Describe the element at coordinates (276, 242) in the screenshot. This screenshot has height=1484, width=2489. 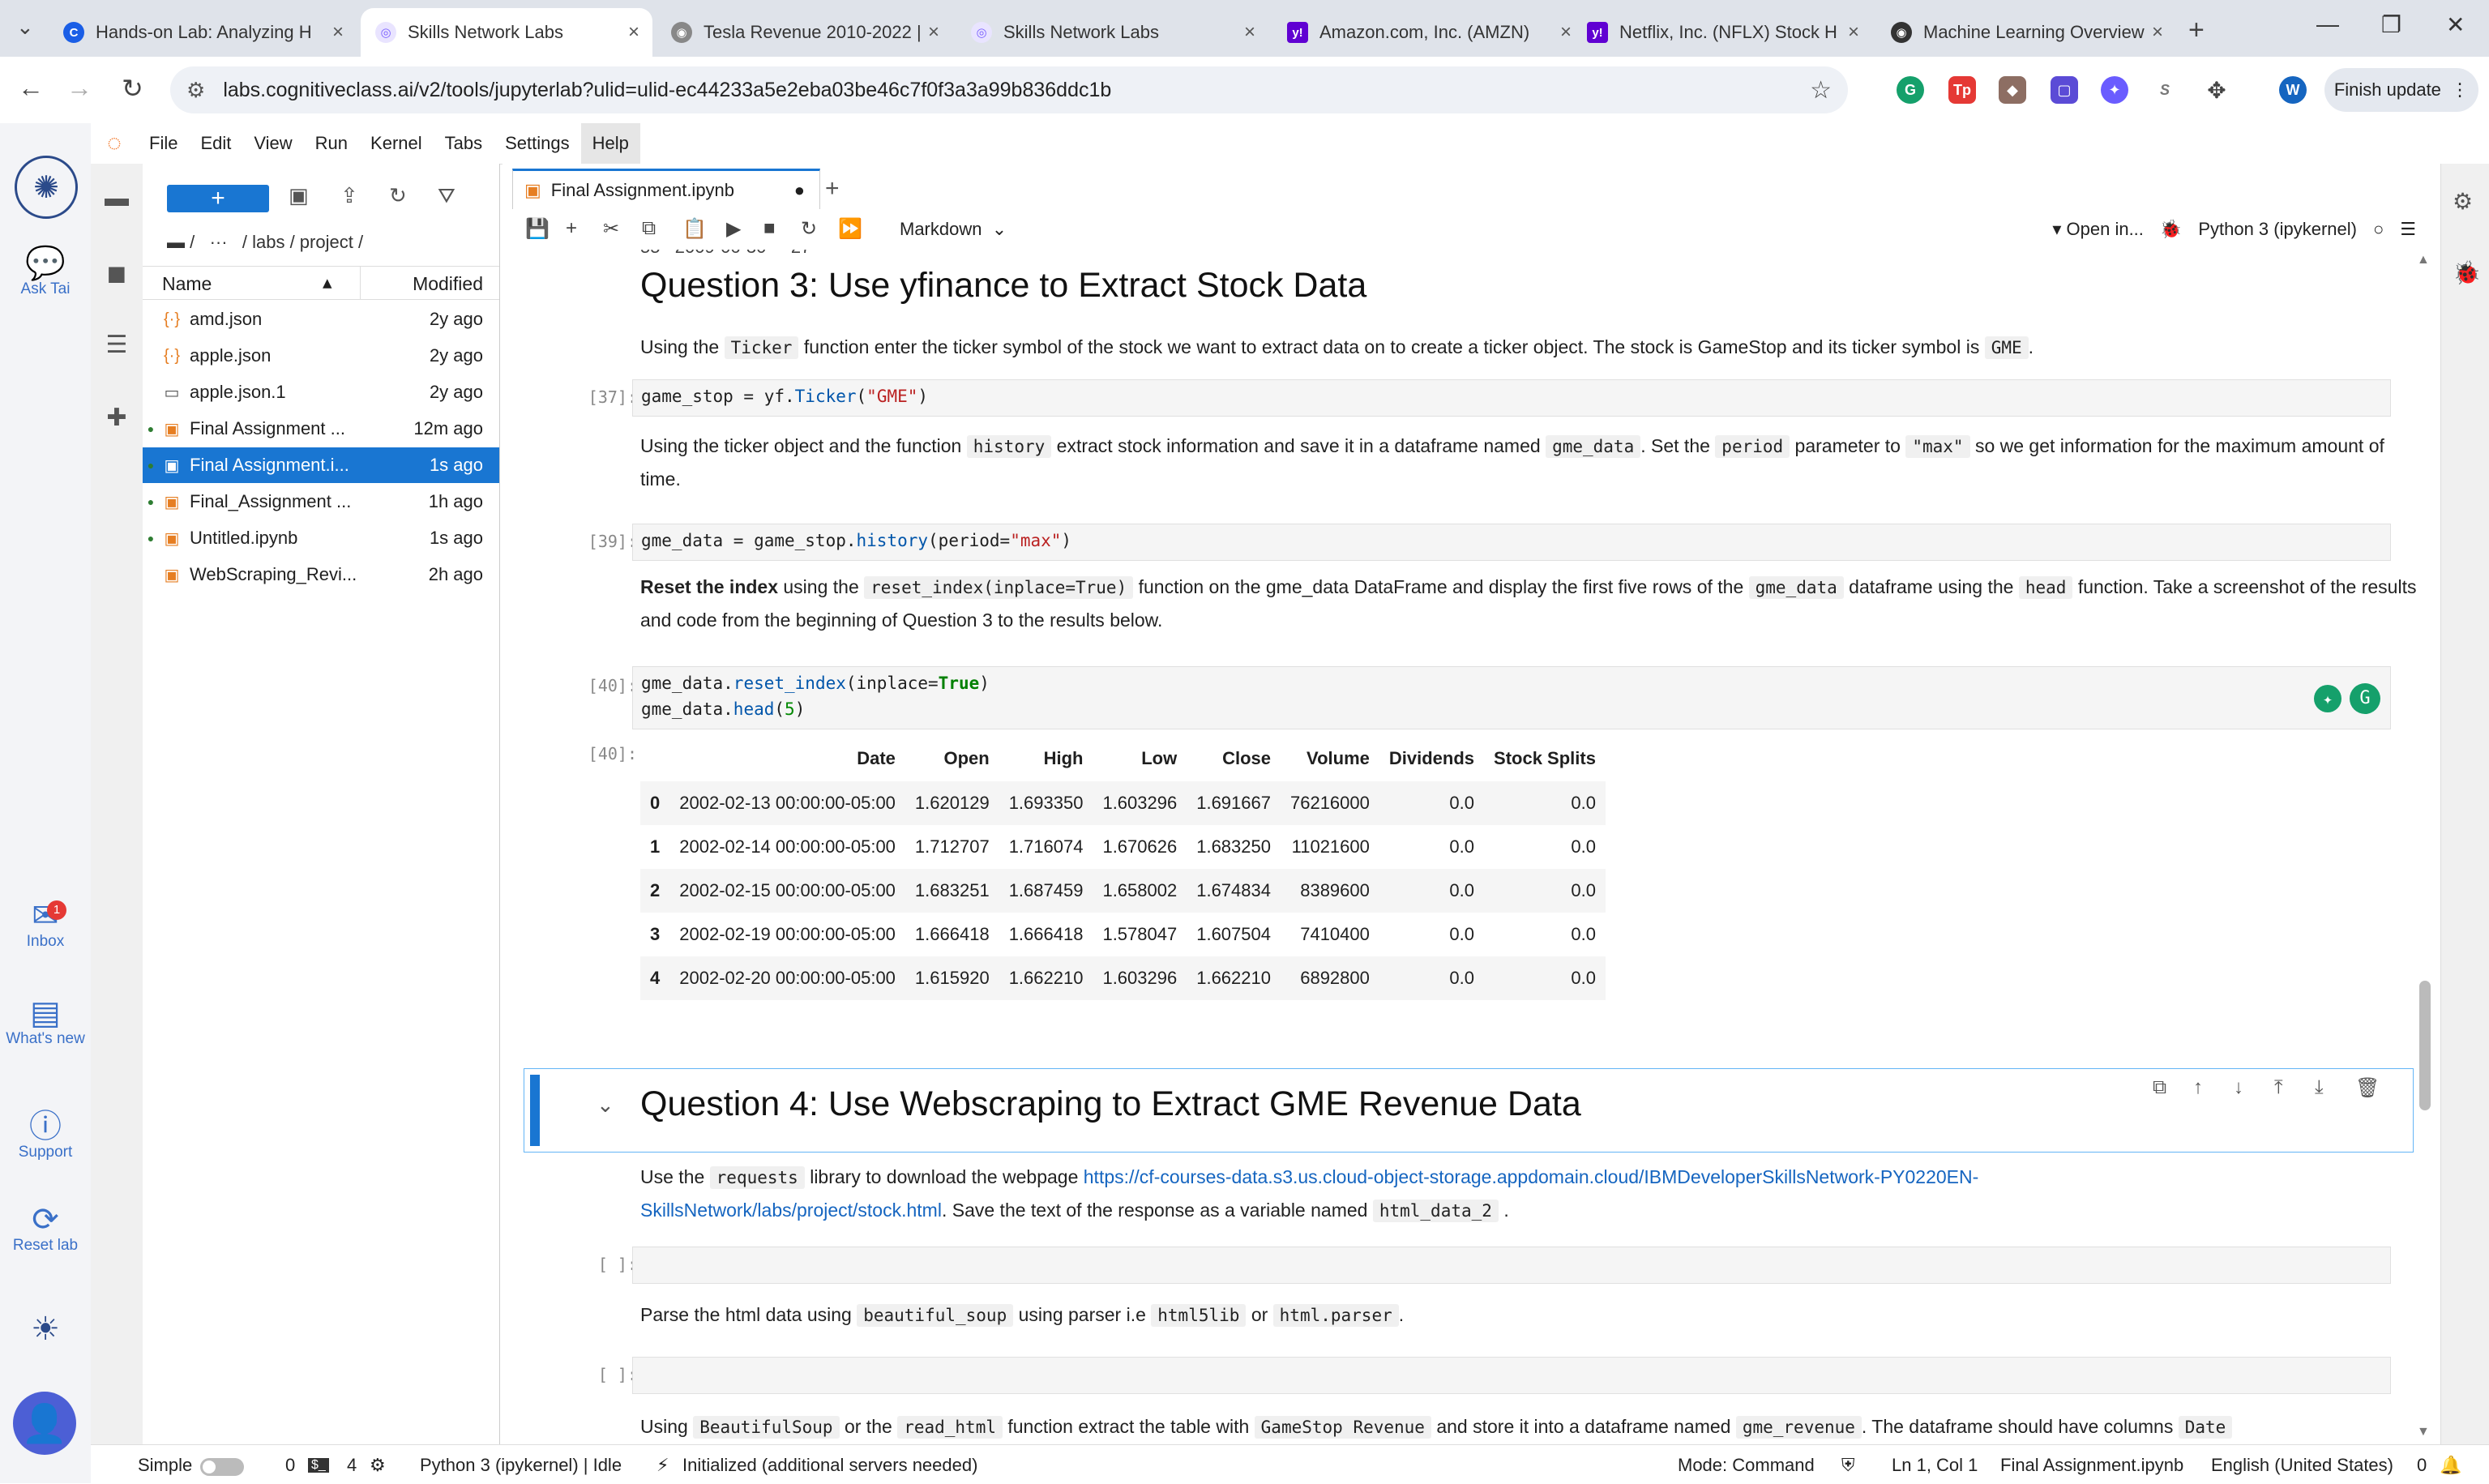
I see `breadcrumb-path: / ··· / labs / project /` at that location.